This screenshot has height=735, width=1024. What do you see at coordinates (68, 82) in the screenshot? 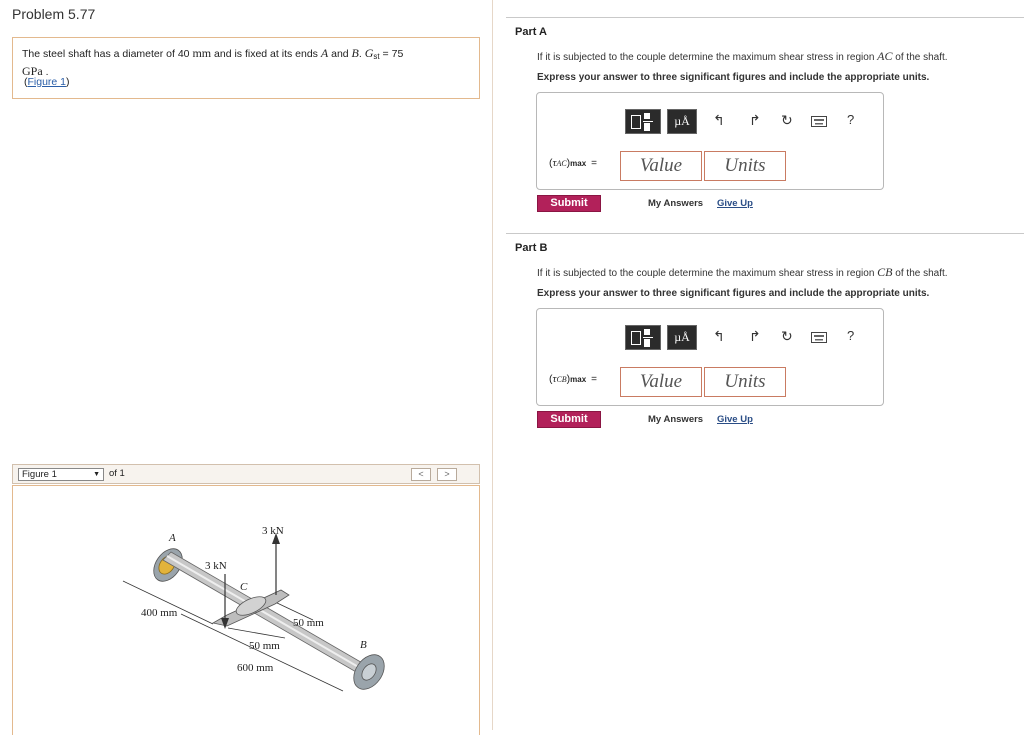
I see `figure-link-close: )` at bounding box center [68, 82].